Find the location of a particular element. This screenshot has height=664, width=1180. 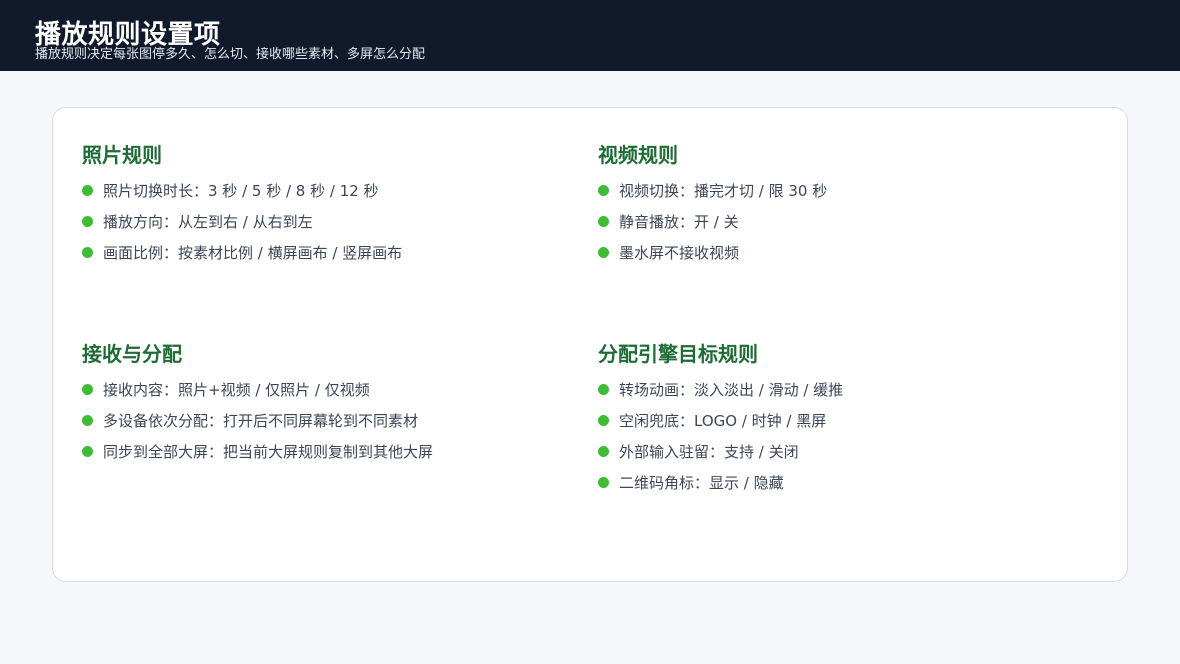

rule-item: 画面比例：按素材比例 / 横屏画布 / 竖屏画布 is located at coordinates (322, 252).